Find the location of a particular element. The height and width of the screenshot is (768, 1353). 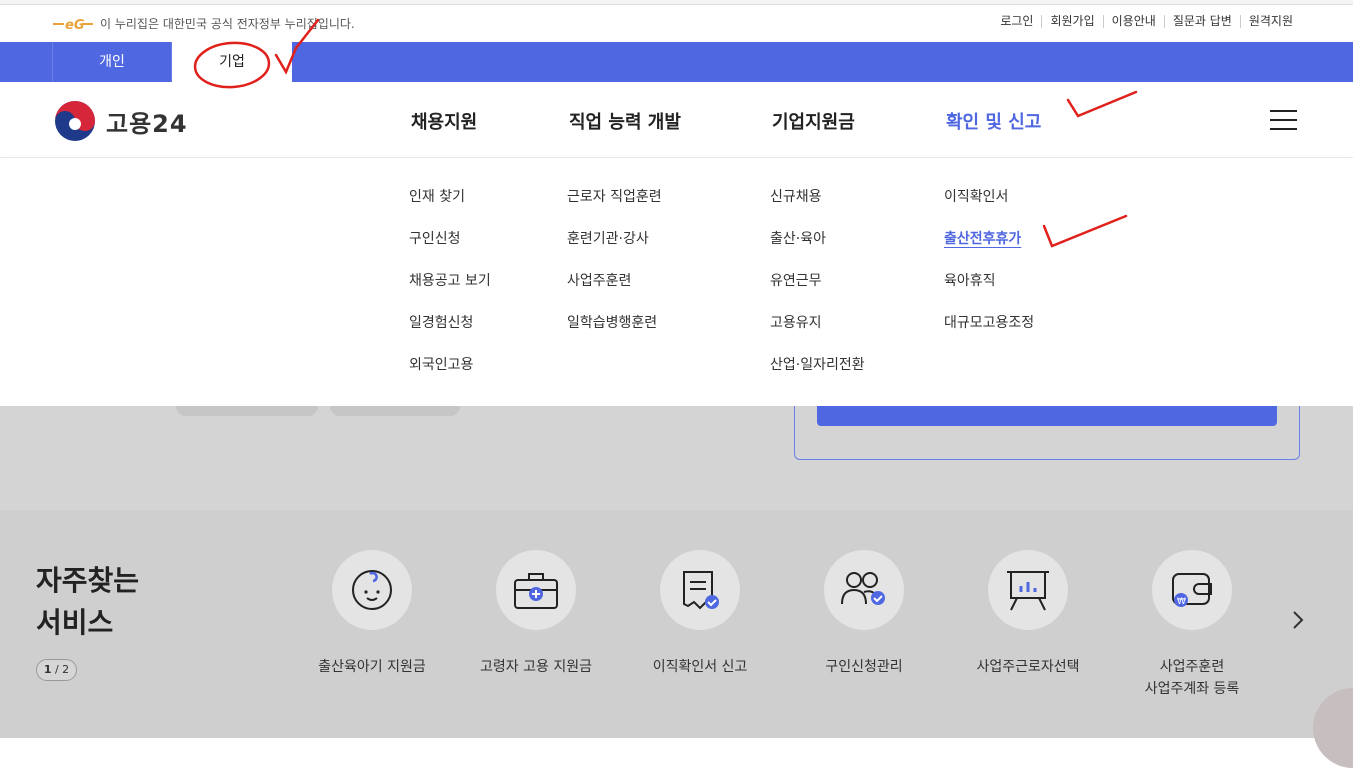

mega-col-training: 근로자 직업훈련 훈련기관·강사 사업주훈련 일학습병행훈련 is located at coordinates (614, 270).